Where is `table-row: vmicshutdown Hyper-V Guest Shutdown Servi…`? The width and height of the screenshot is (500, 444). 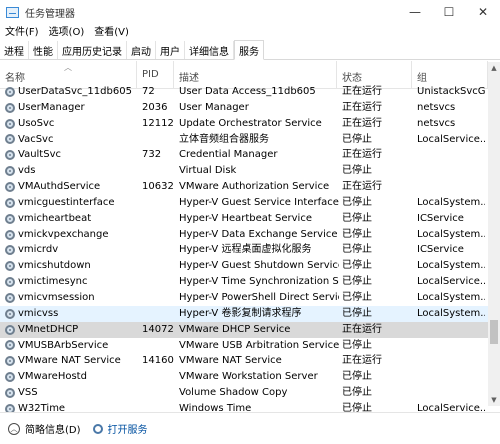 table-row: vmicshutdown Hyper-V Guest Shutdown Servi… is located at coordinates (244, 266).